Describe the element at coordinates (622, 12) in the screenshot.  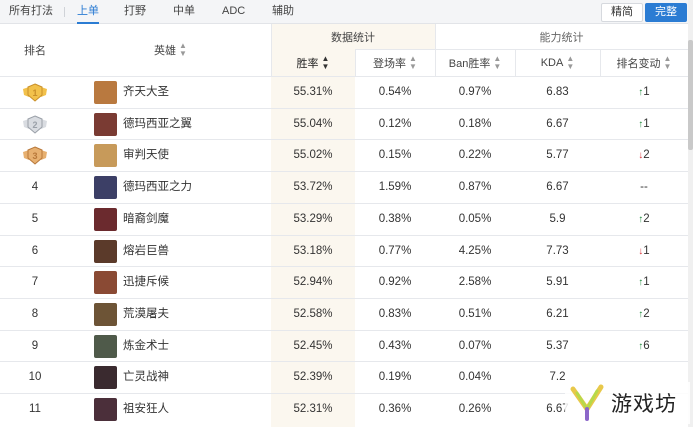
I see `simple-view-button: 精简` at that location.